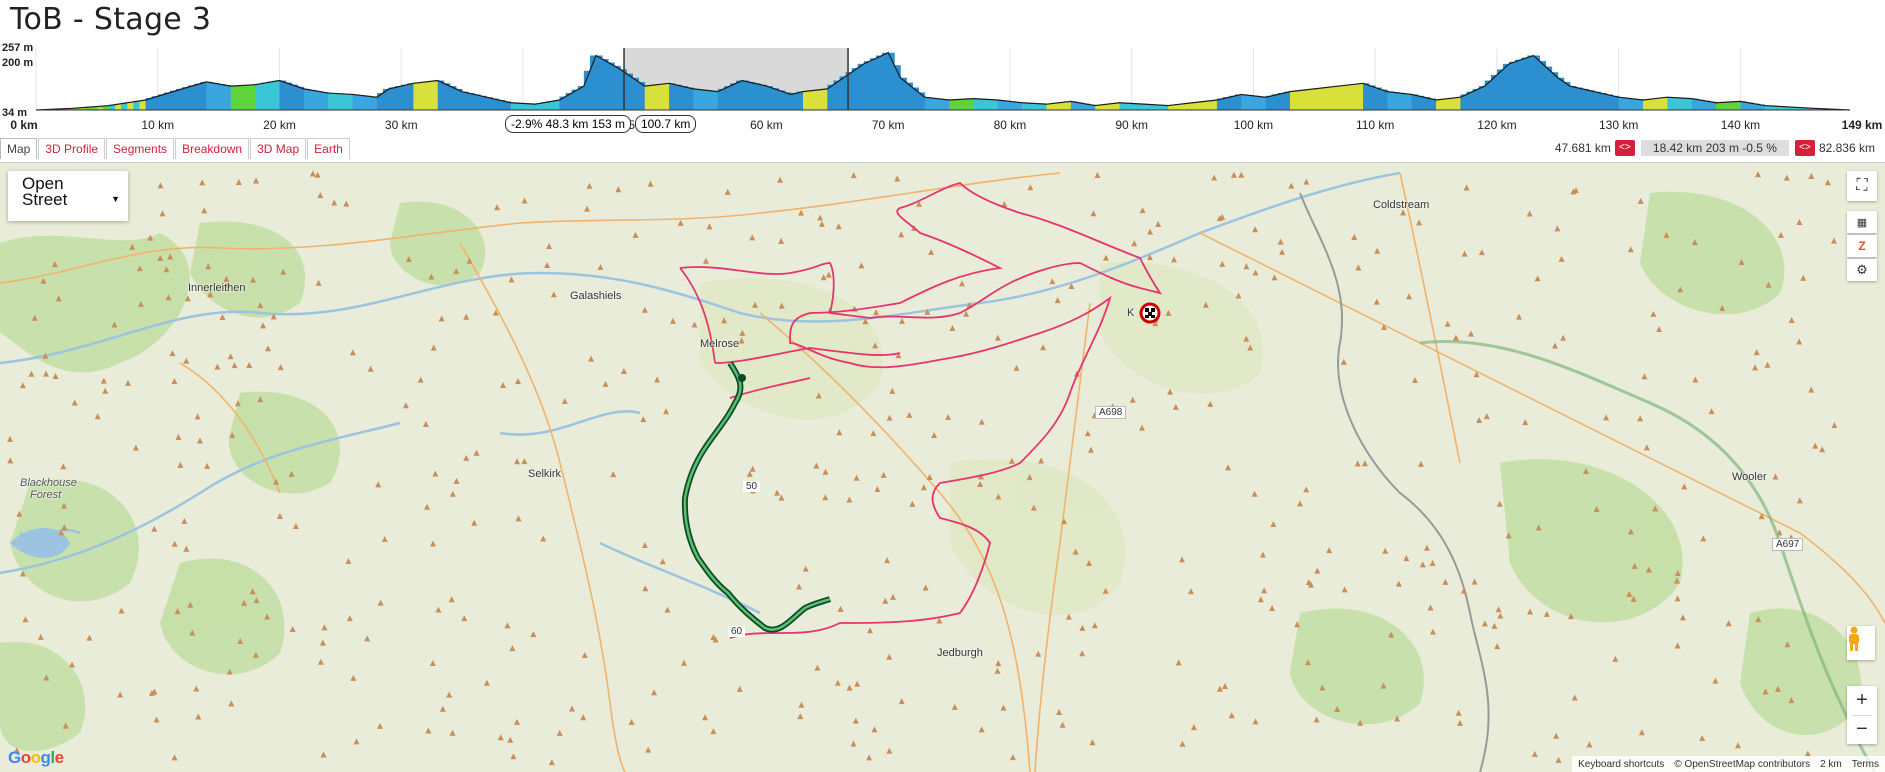 This screenshot has height=772, width=1885. Describe the element at coordinates (1862, 186) in the screenshot. I see `fullscreen-button: ⛶` at that location.